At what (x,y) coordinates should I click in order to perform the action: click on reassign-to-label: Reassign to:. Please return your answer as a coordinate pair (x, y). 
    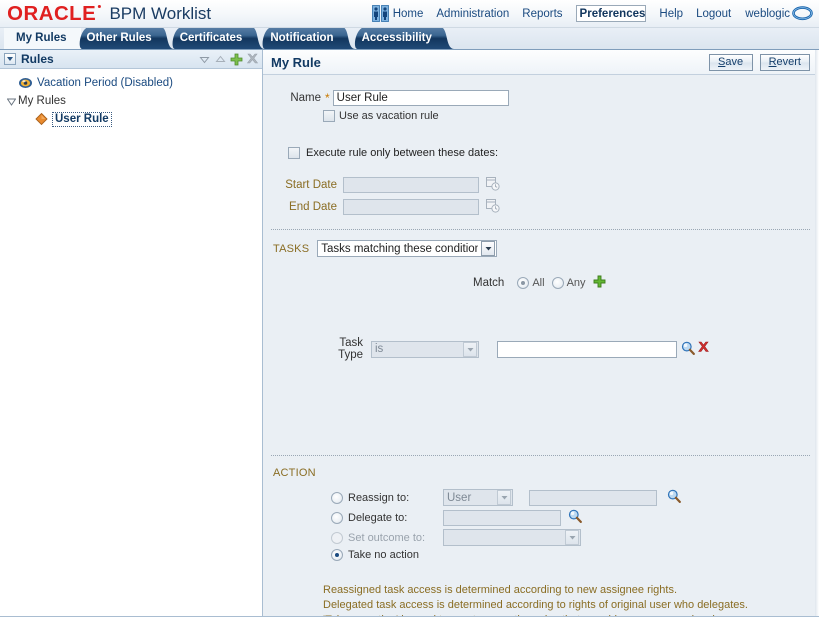
    Looking at the image, I should click on (379, 497).